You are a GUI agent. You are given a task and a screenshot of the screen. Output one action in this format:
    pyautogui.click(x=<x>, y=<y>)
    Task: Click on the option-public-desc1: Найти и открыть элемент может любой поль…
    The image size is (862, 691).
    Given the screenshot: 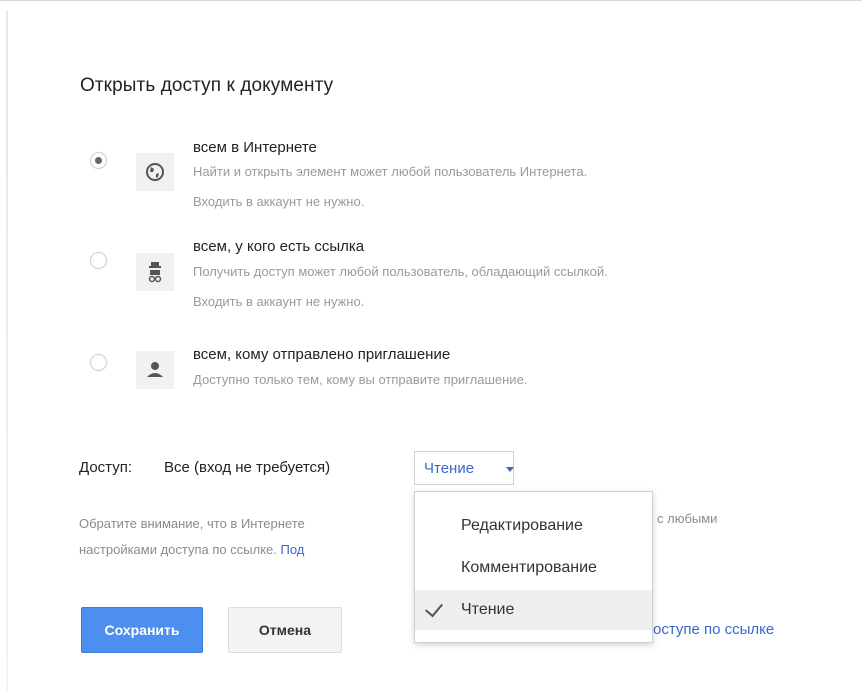 What is the action you would take?
    pyautogui.click(x=390, y=171)
    